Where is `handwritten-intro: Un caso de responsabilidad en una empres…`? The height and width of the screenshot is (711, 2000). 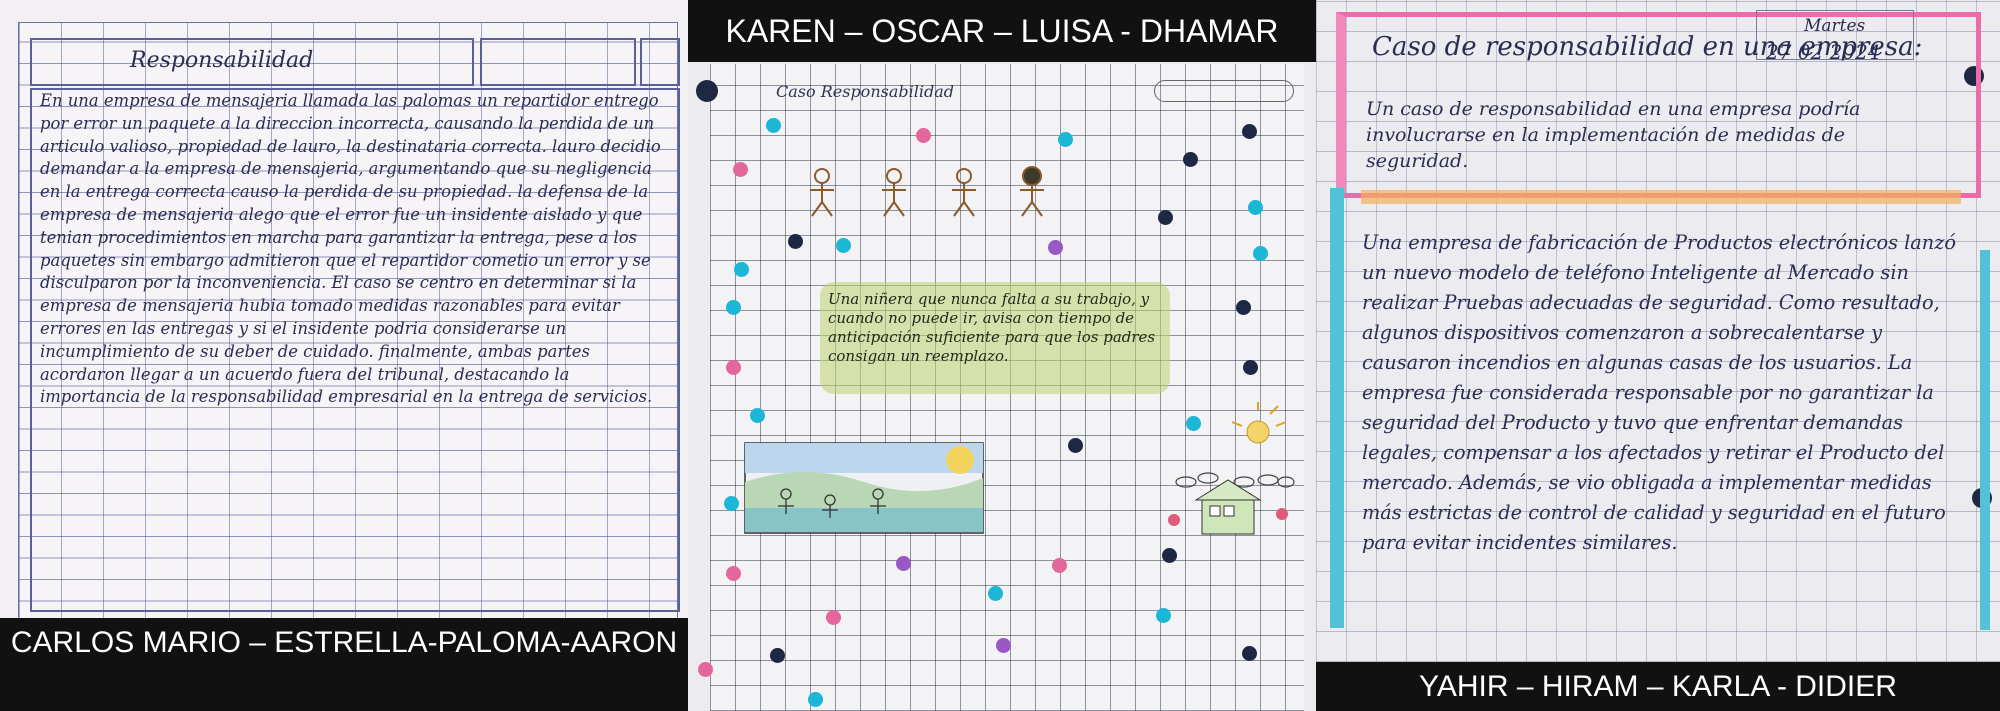 handwritten-intro: Un caso de responsabilidad en una empres… is located at coordinates (1613, 135).